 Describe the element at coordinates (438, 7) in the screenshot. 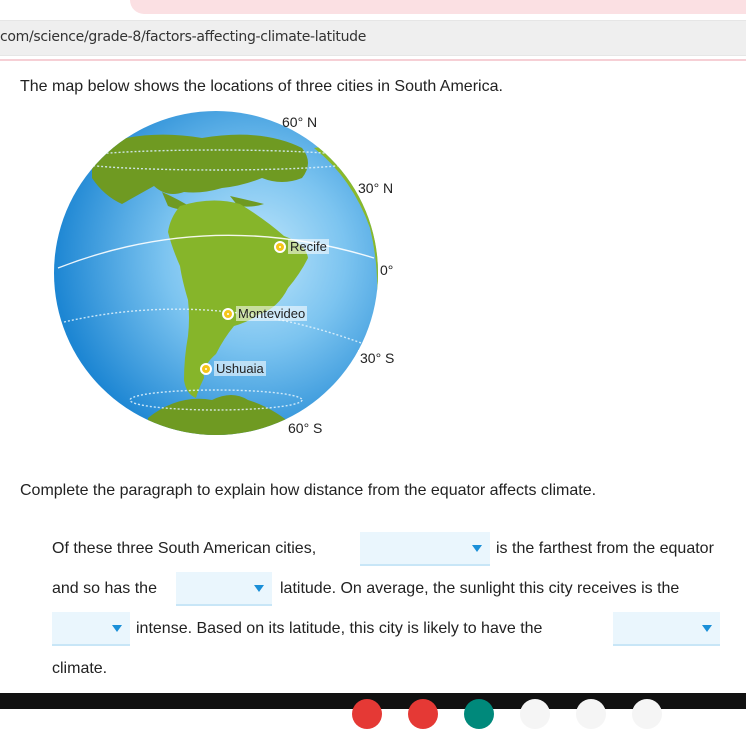

I see `browser-tab` at that location.